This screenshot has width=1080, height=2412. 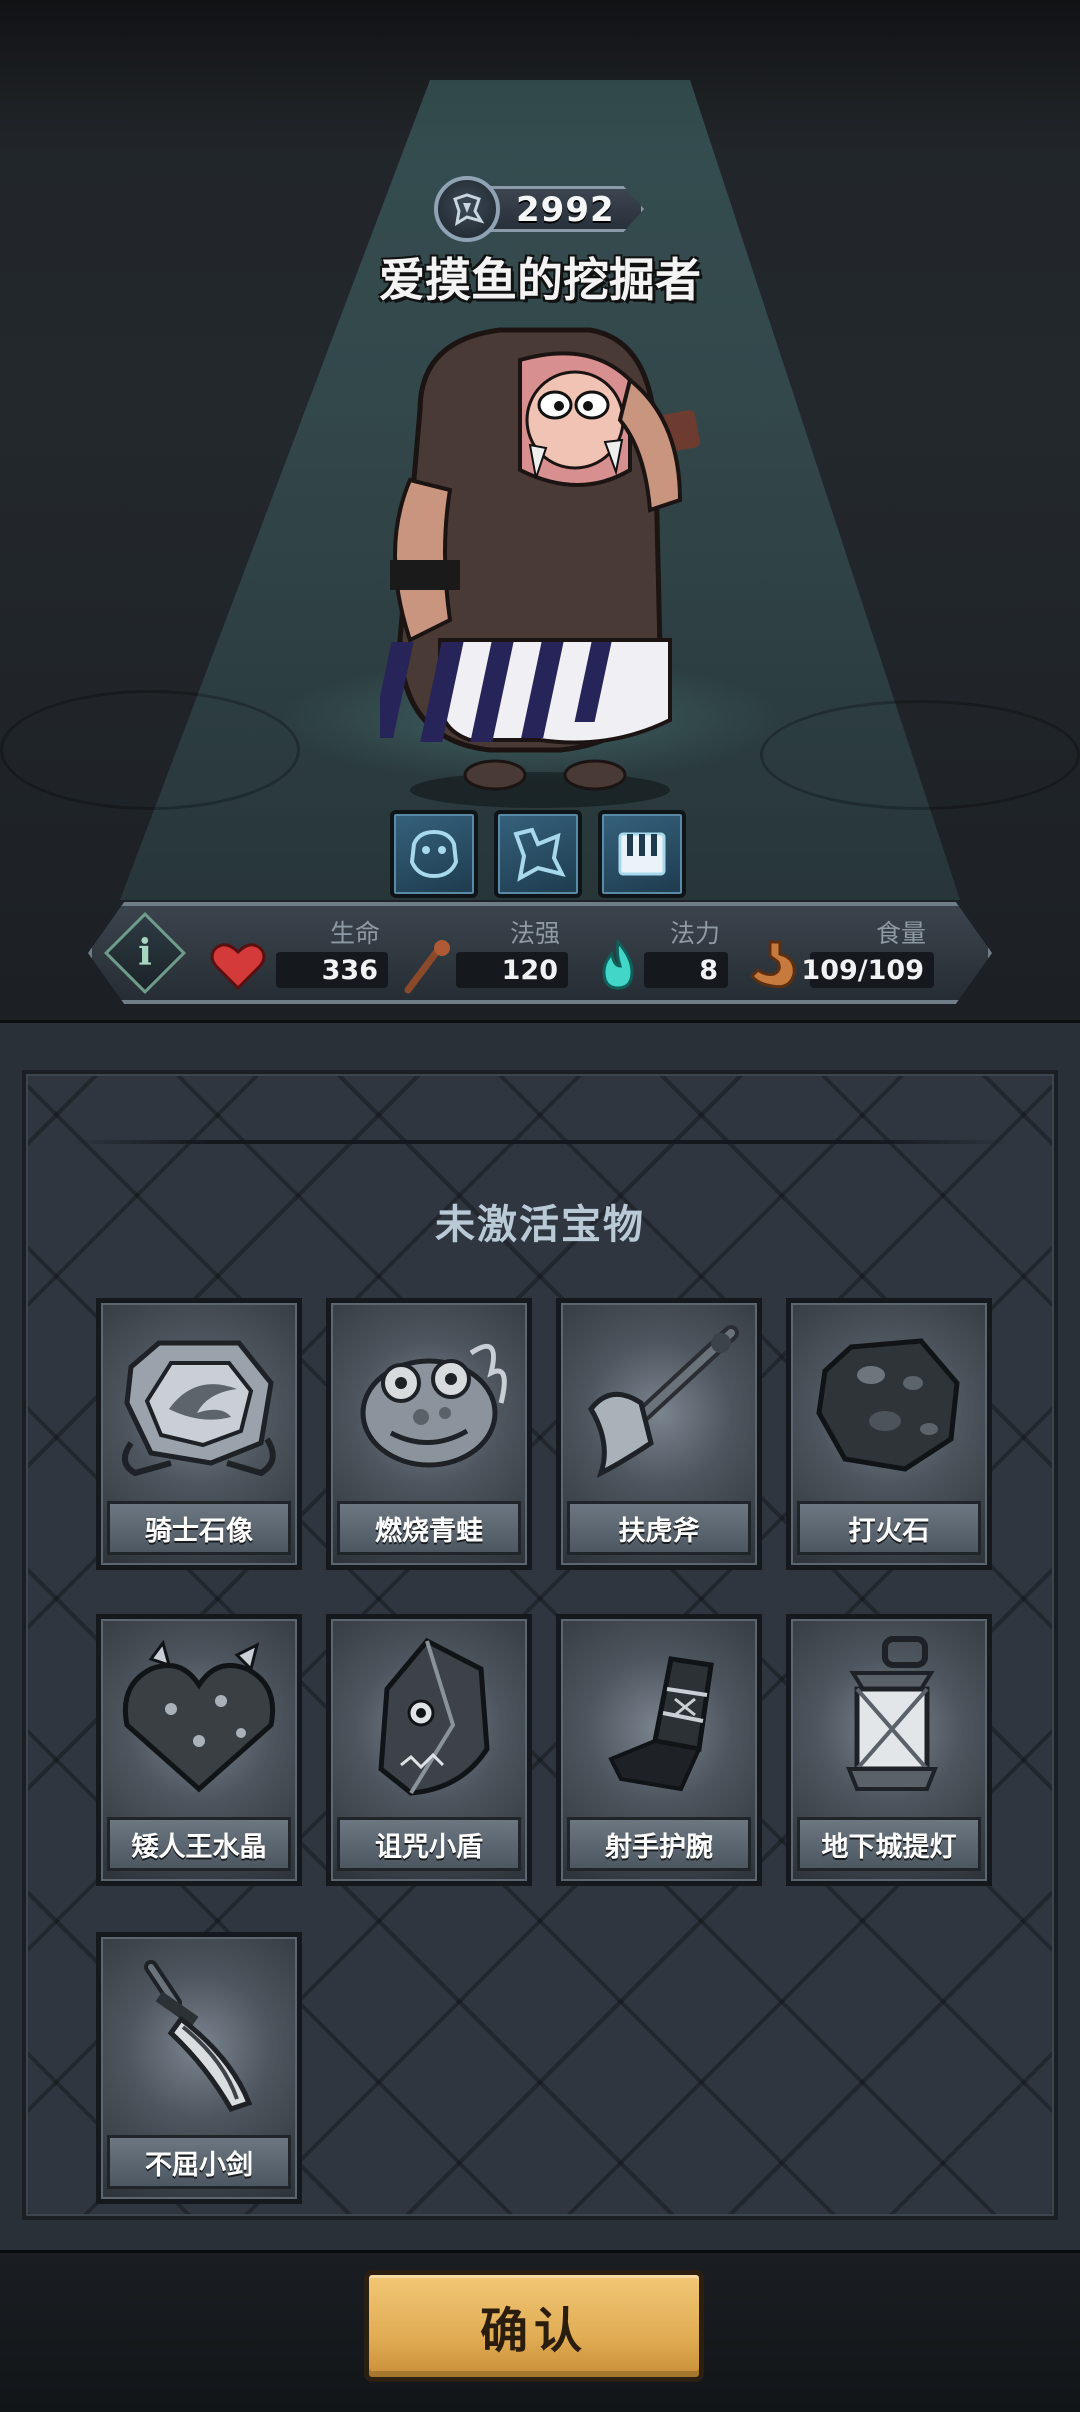 What do you see at coordinates (354, 933) in the screenshot?
I see `stat-health-label: 生命` at bounding box center [354, 933].